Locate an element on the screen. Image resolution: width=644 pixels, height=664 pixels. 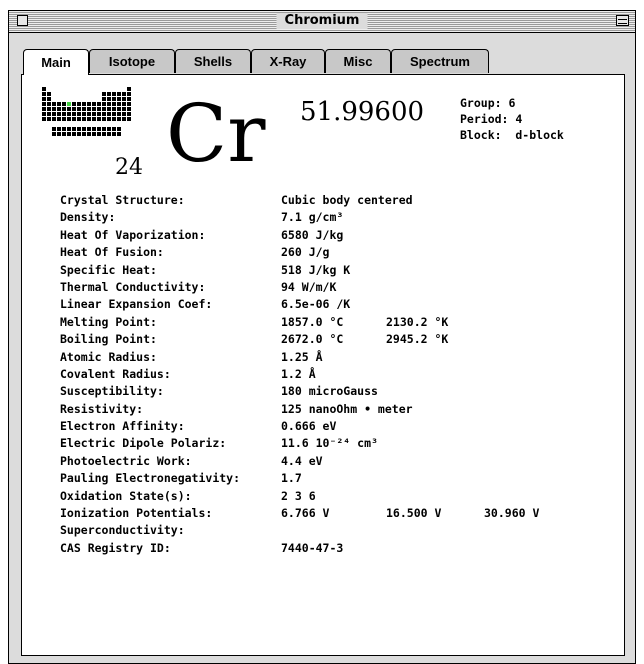
group-period-block: Group: 6 Period: 4 Block: d-block is located at coordinates (512, 119).